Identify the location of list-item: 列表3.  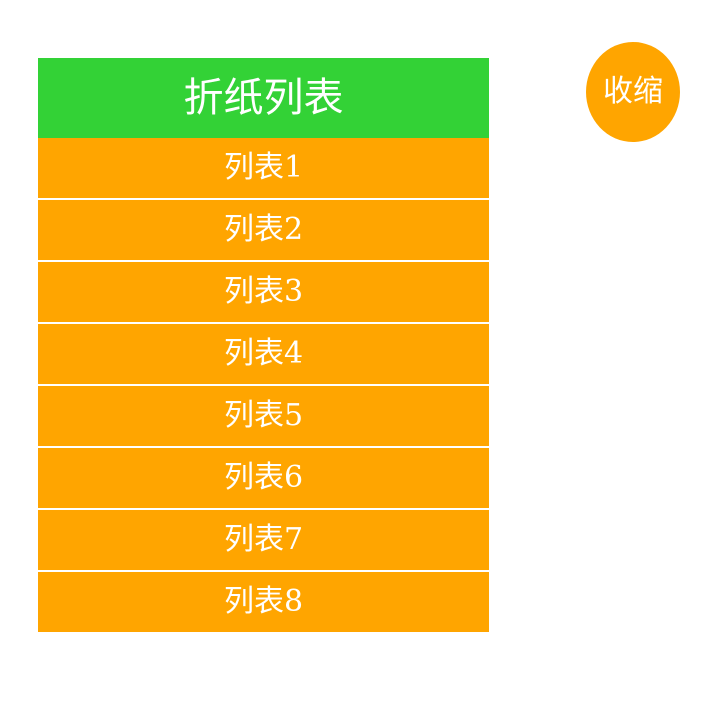
(263, 292).